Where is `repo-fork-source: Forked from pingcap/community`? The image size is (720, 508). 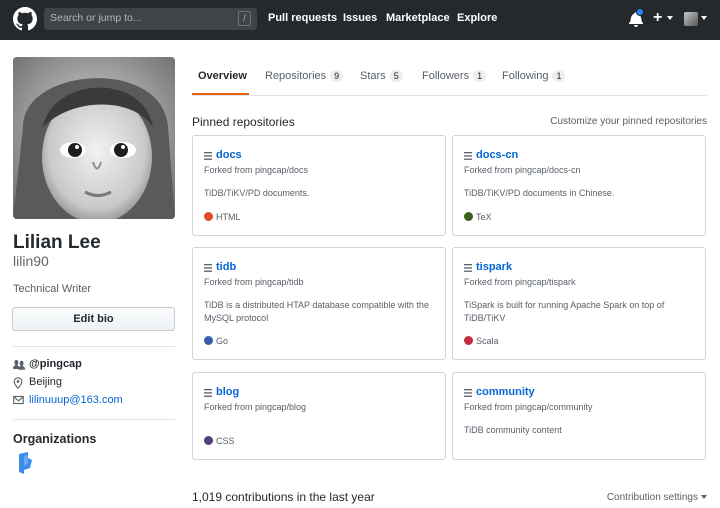
repo-fork-source: Forked from pingcap/community is located at coordinates (528, 407).